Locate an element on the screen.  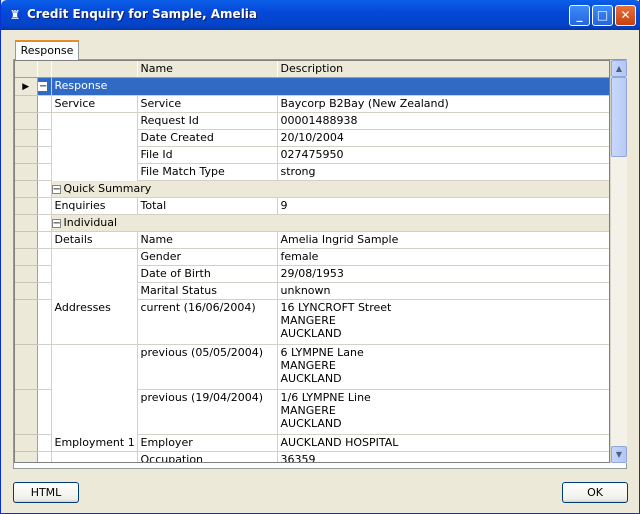
table-row: File Match Type strong is located at coordinates (312, 172).